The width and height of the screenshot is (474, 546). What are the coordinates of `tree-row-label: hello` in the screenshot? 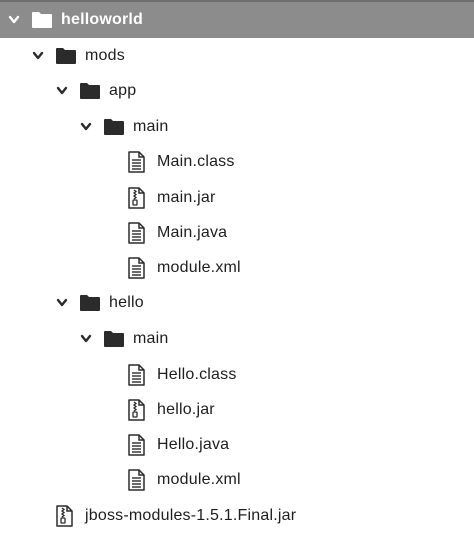 It's located at (126, 302).